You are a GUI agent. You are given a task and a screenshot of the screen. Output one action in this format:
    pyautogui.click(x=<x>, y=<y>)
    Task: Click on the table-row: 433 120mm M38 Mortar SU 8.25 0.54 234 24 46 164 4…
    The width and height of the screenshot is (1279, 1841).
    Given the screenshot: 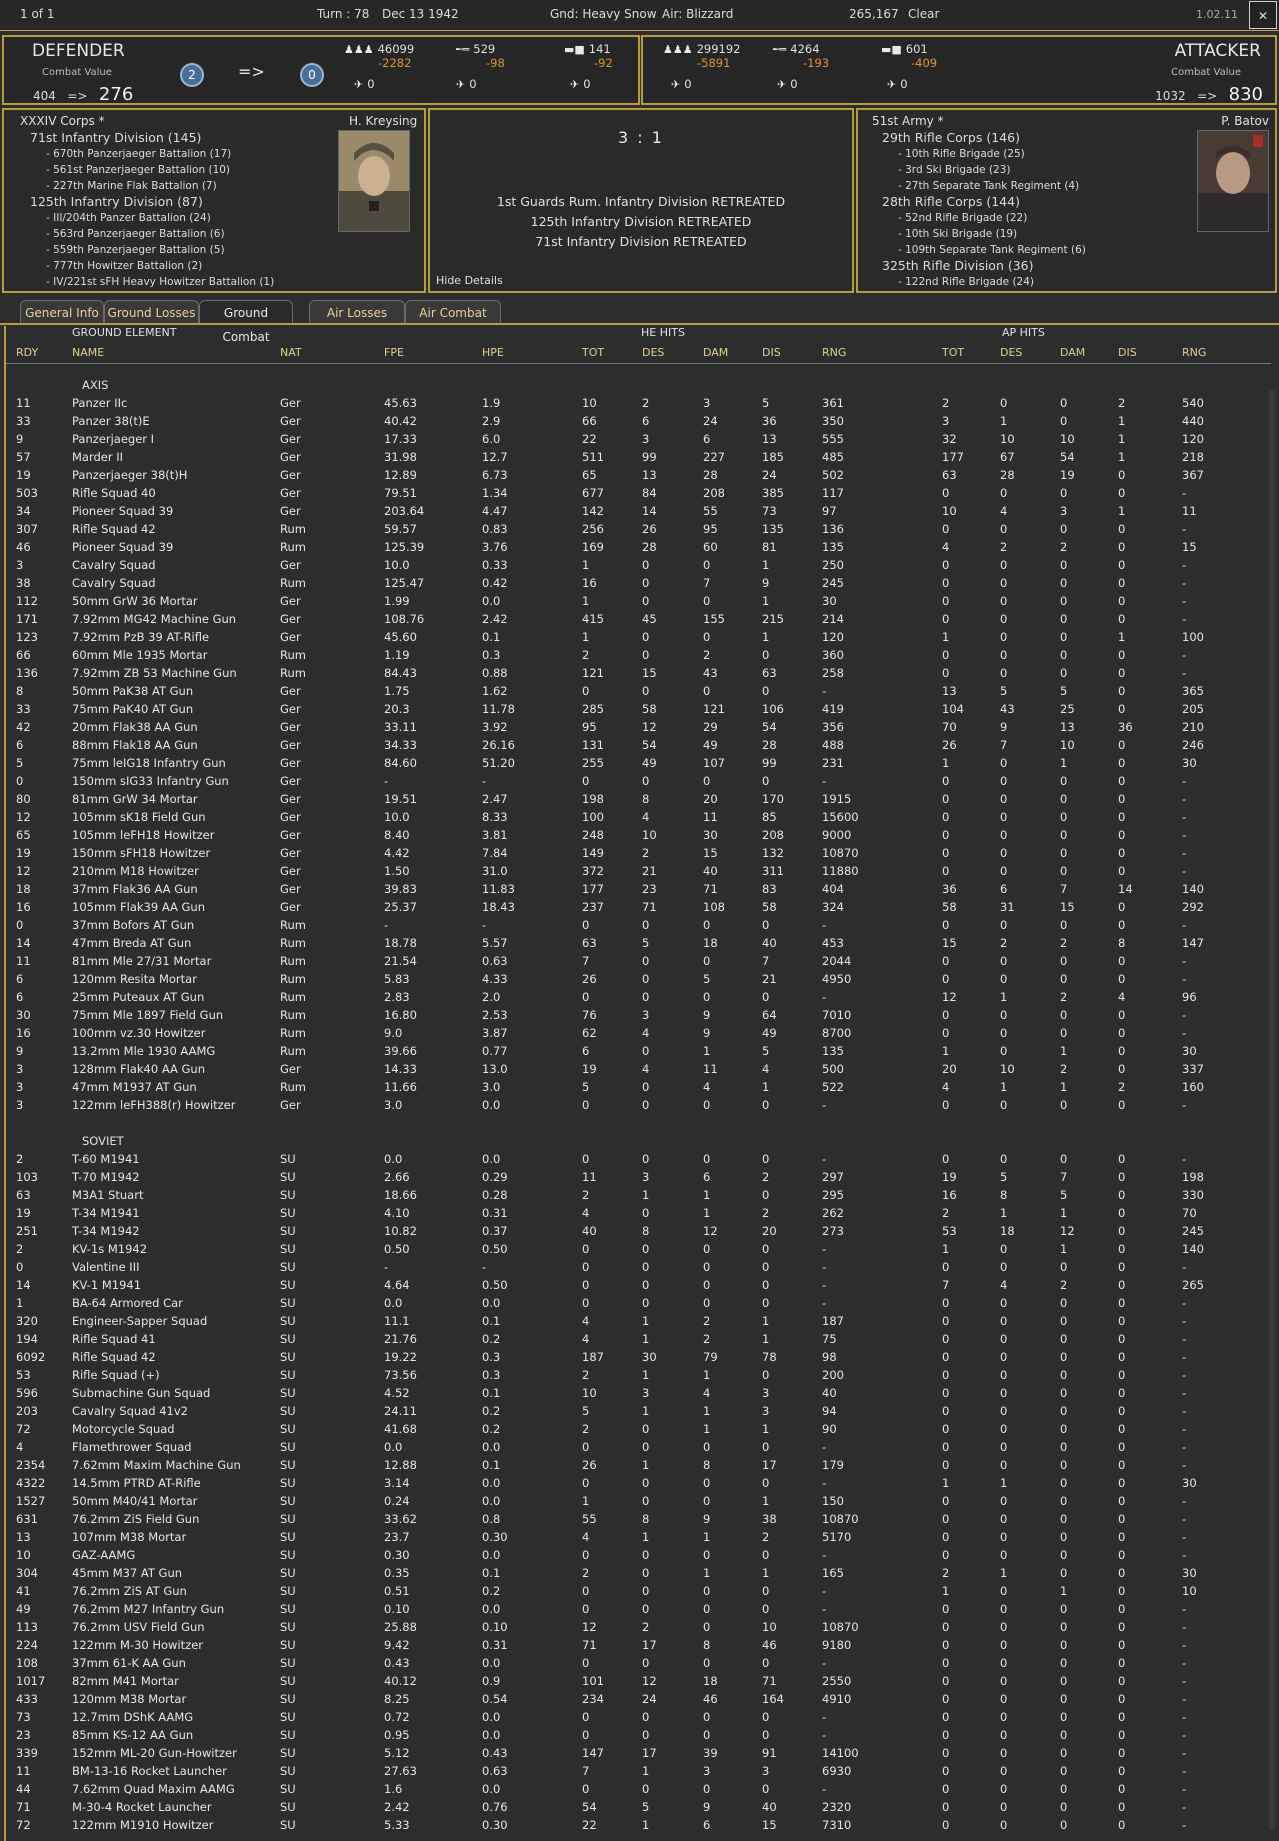 What is the action you would take?
    pyautogui.click(x=638, y=1699)
    